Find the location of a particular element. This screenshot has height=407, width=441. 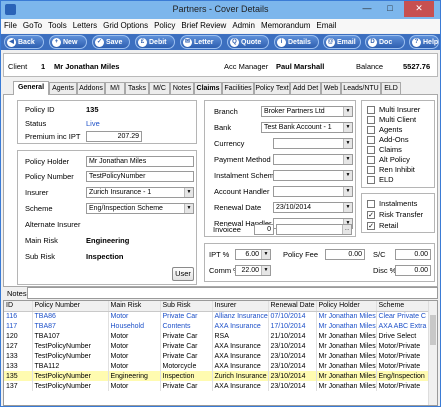

payment-method-select: ▼ is located at coordinates (313, 159).